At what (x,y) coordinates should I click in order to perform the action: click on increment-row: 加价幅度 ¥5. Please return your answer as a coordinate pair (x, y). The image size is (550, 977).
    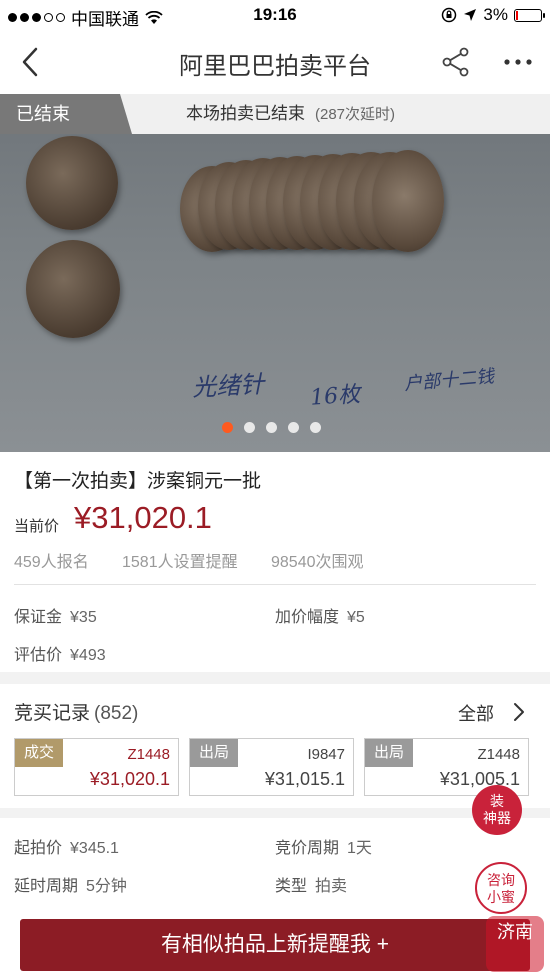
    Looking at the image, I should click on (320, 615).